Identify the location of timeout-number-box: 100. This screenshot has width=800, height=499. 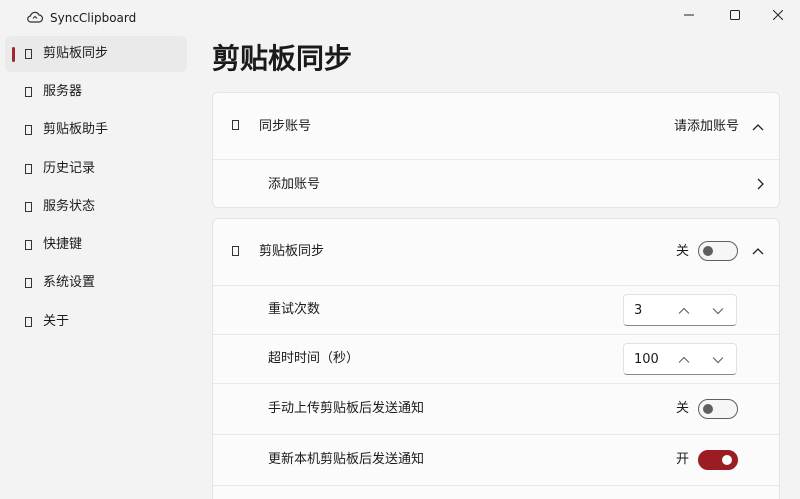
(680, 359).